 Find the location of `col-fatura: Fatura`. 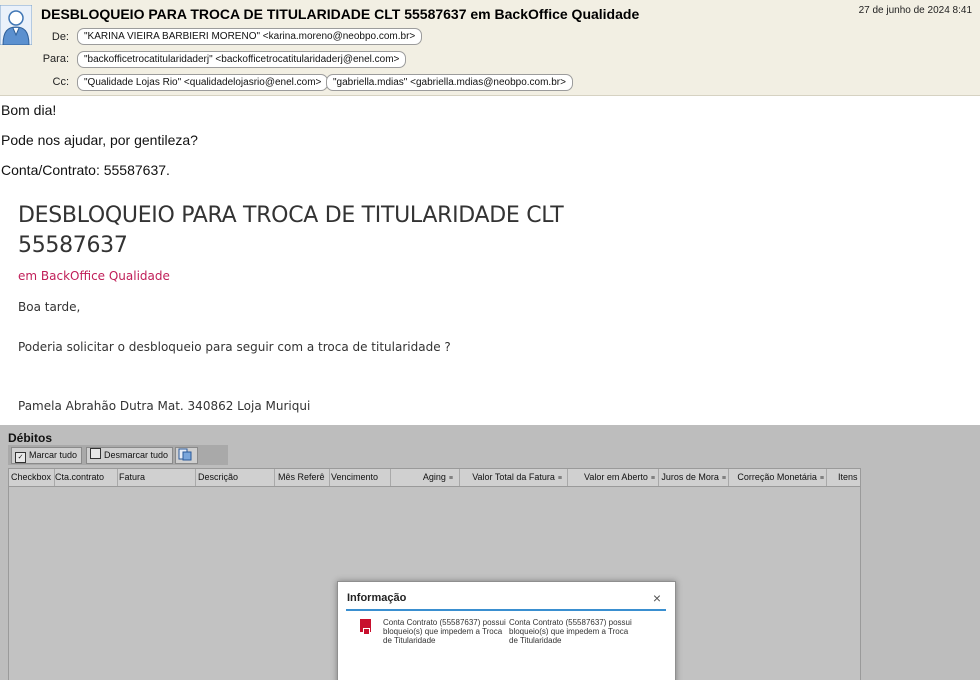

col-fatura: Fatura is located at coordinates (157, 477).